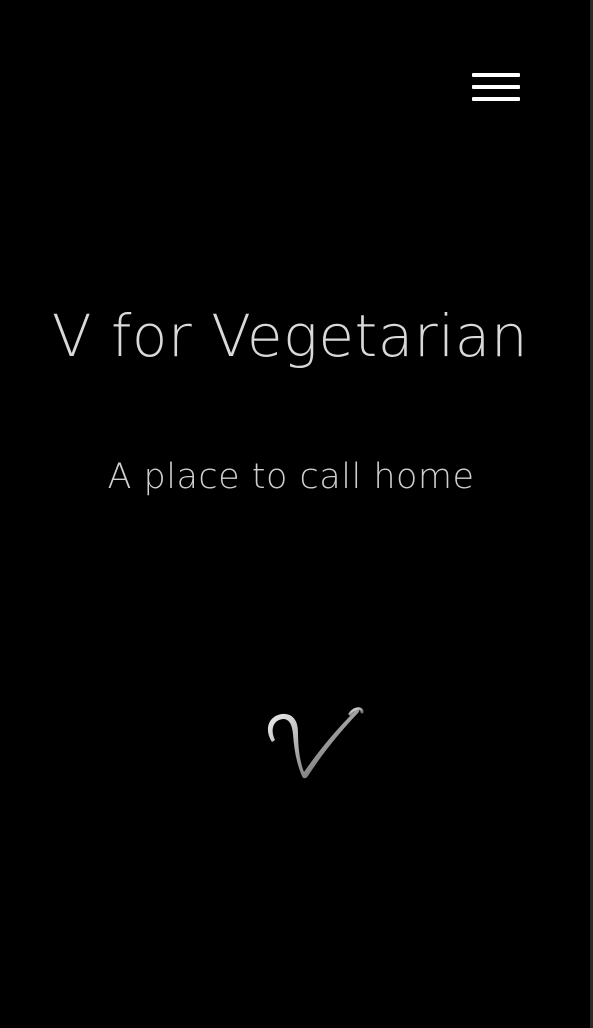  I want to click on menu-line-top, so click(496, 75).